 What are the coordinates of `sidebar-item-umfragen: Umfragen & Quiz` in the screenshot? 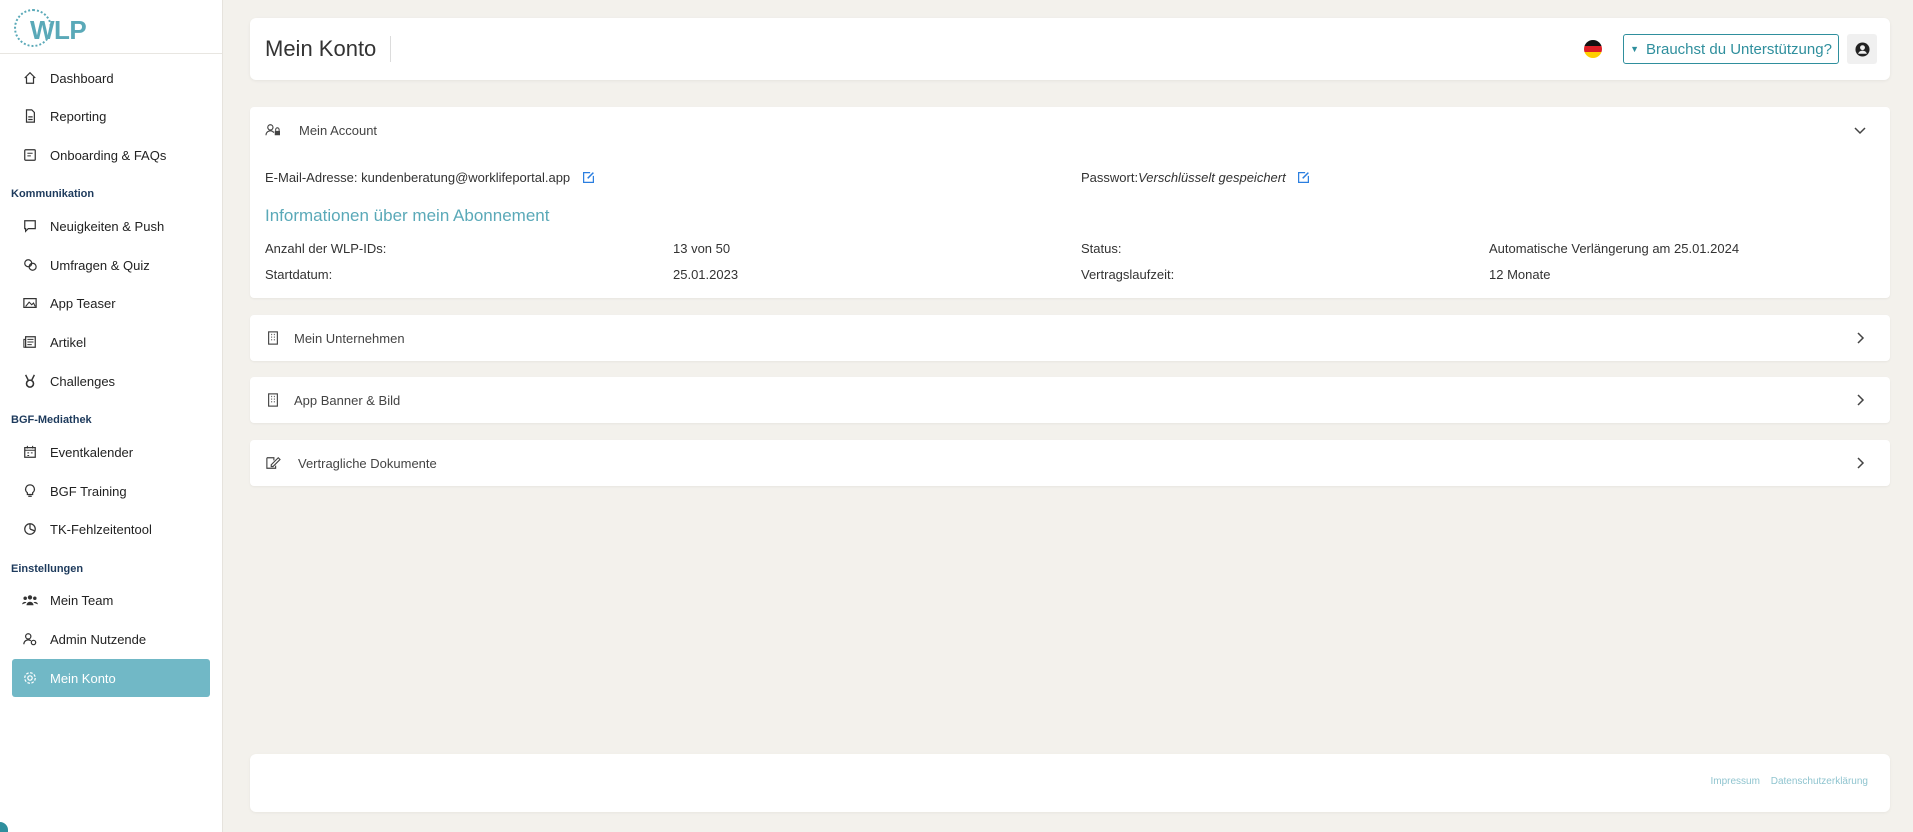 It's located at (111, 265).